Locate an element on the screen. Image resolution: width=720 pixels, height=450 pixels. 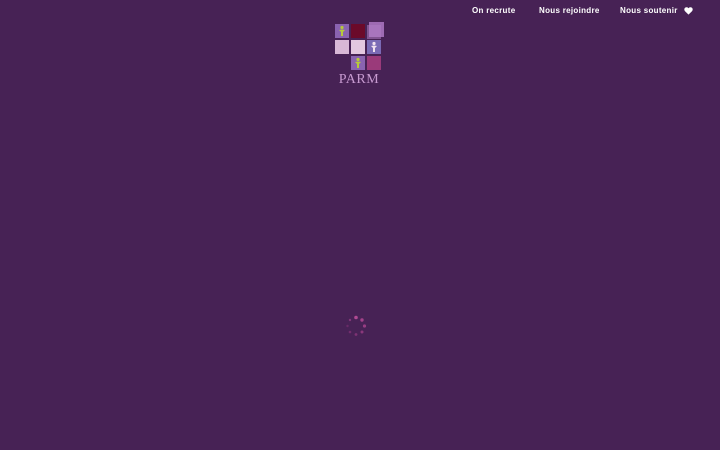
nav-link-on-recrute: On recrute is located at coordinates (493, 11).